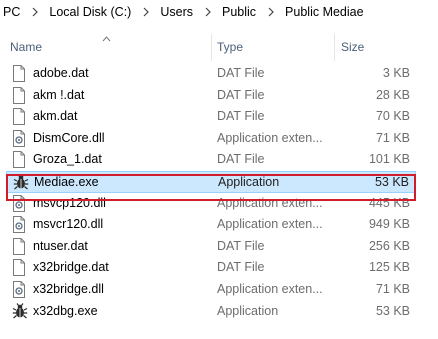  Describe the element at coordinates (211, 139) in the screenshot. I see `file-row: DismCore.dll Application exten... 71 KB` at that location.